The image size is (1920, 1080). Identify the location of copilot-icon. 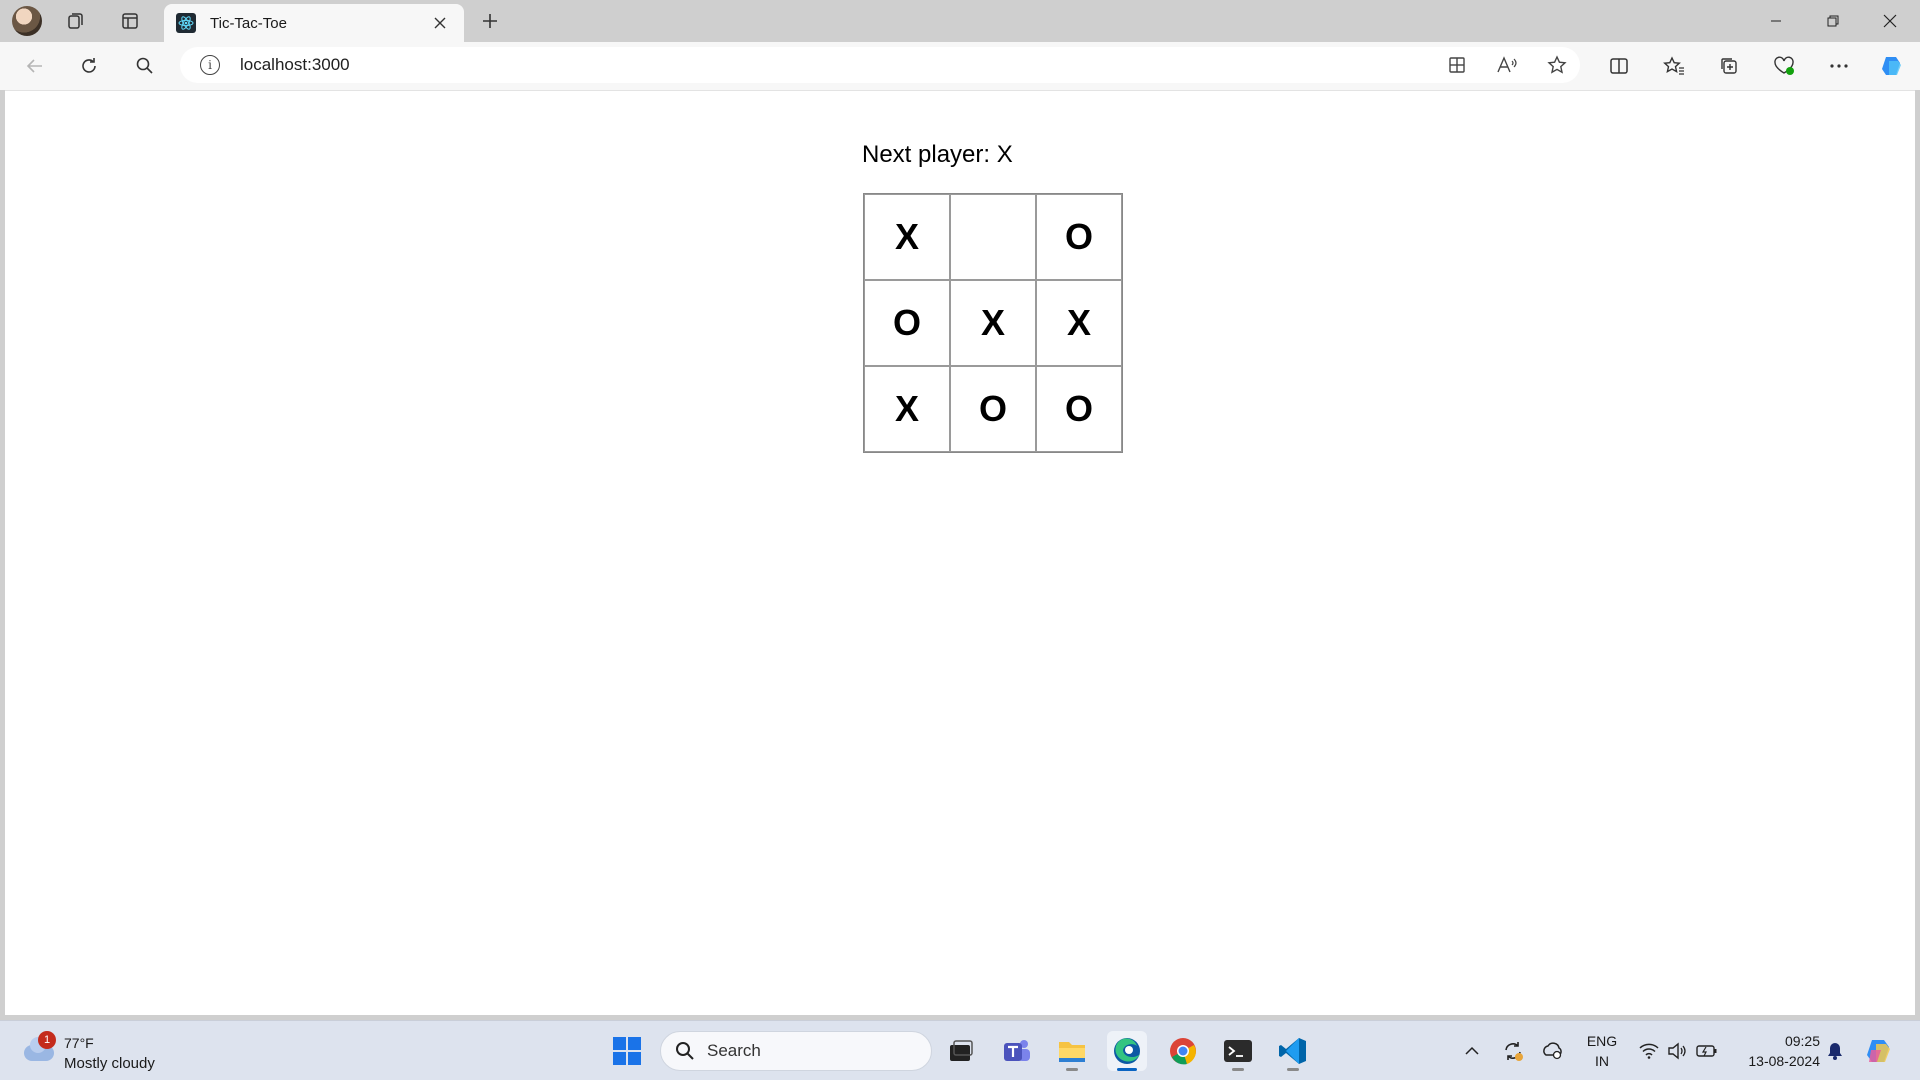
(1893, 66).